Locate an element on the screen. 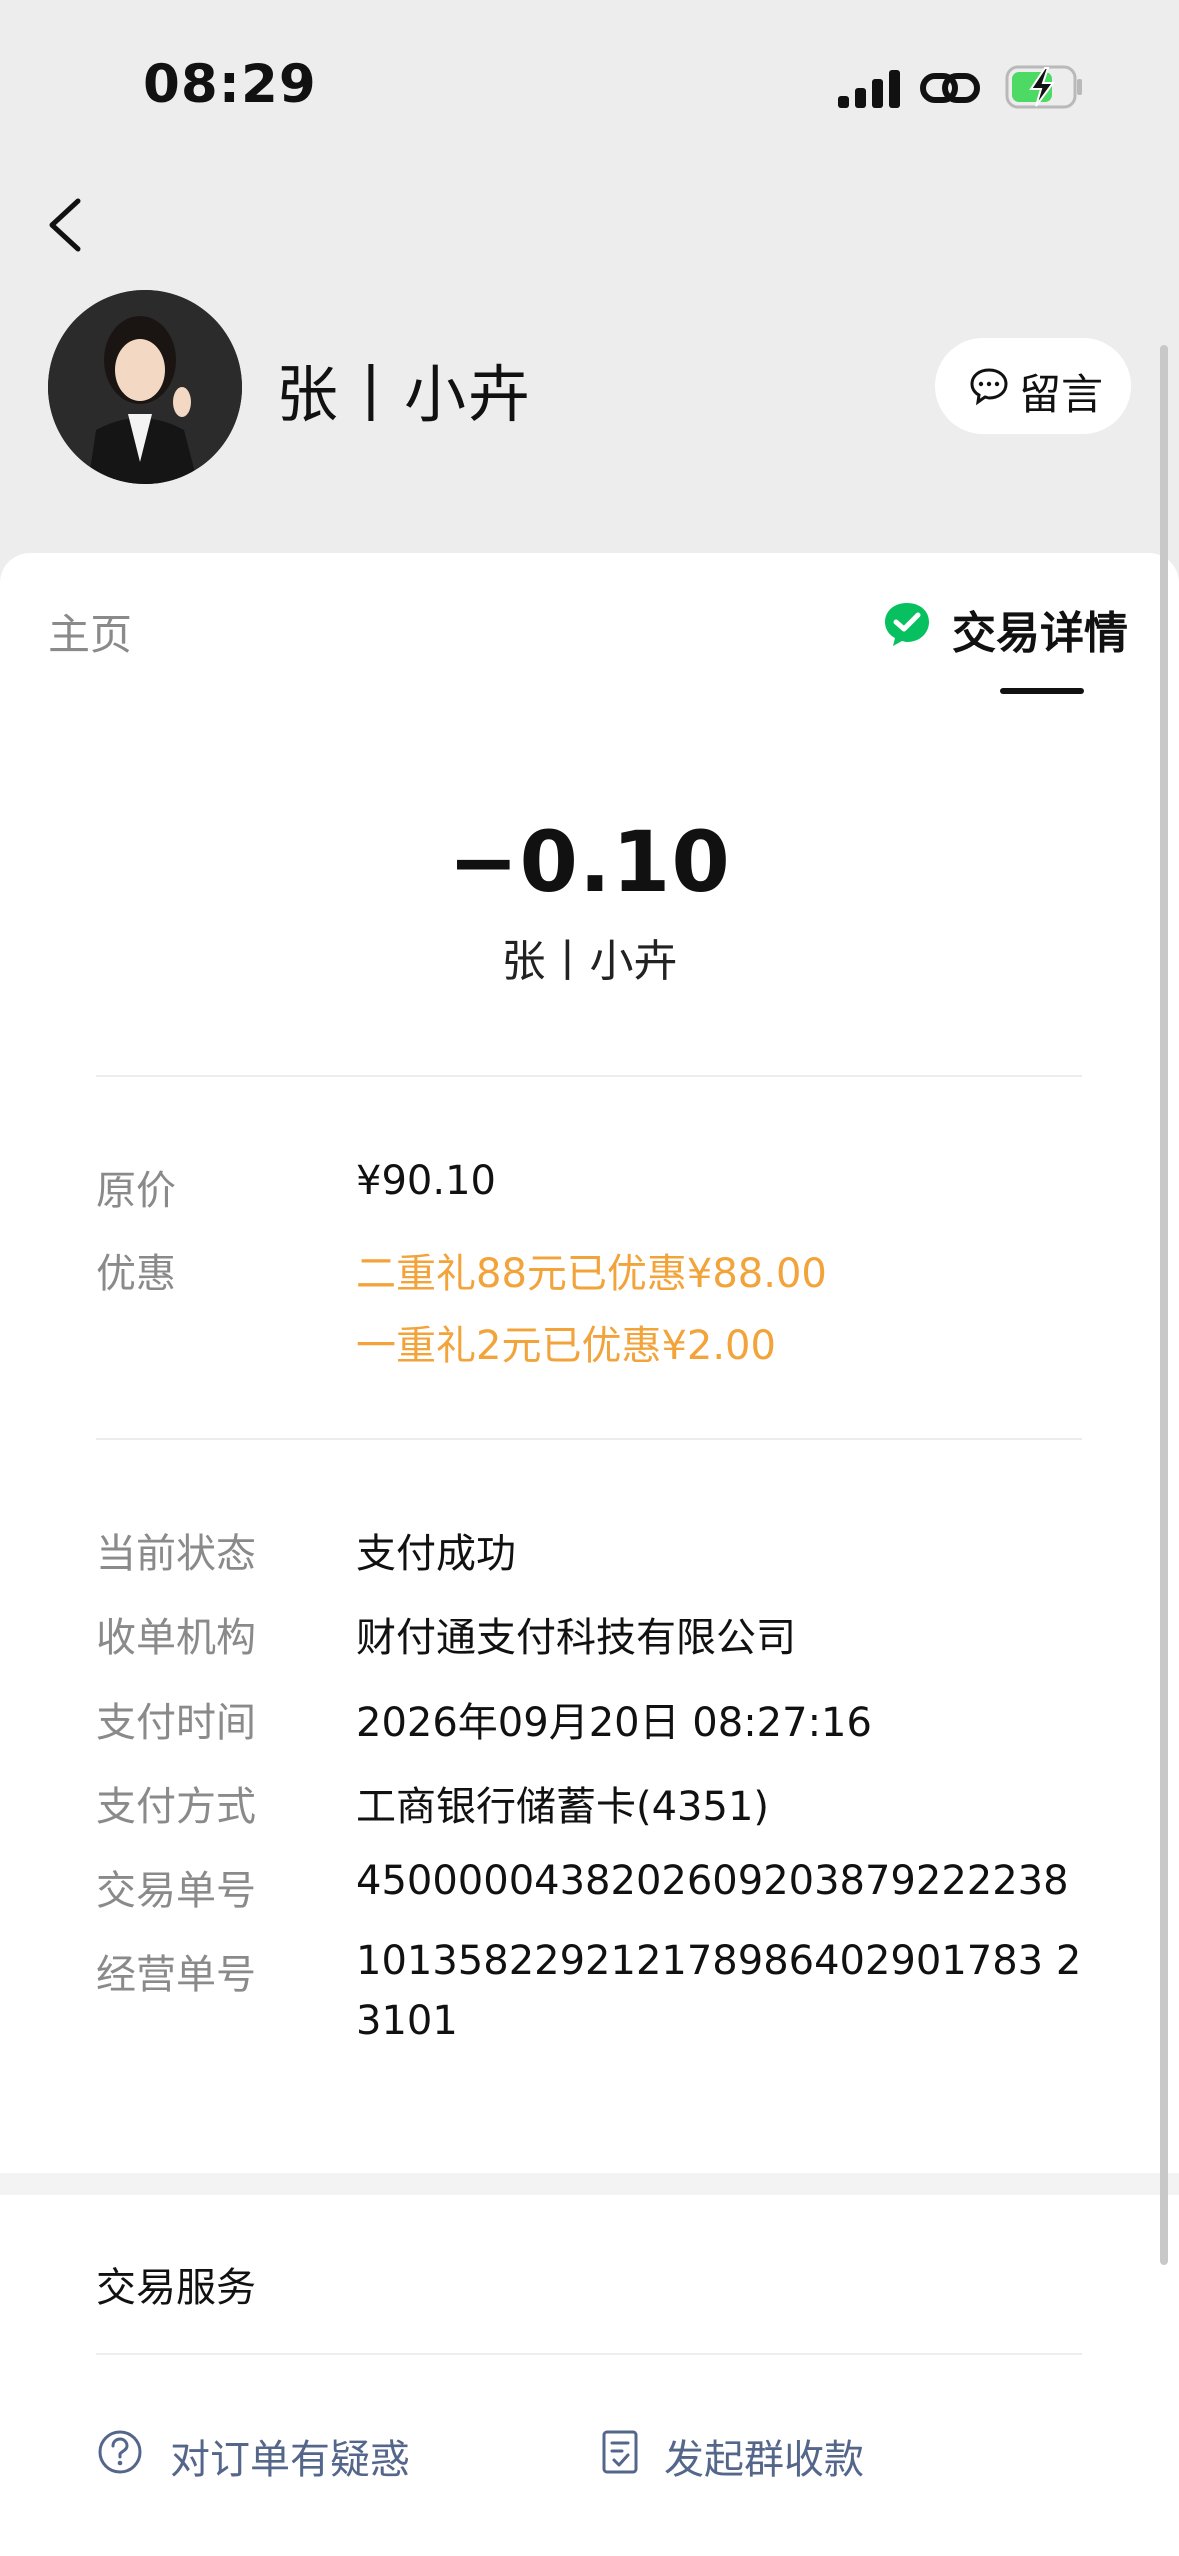  order-question-link: 对订单有疑惑 is located at coordinates (290, 2456).